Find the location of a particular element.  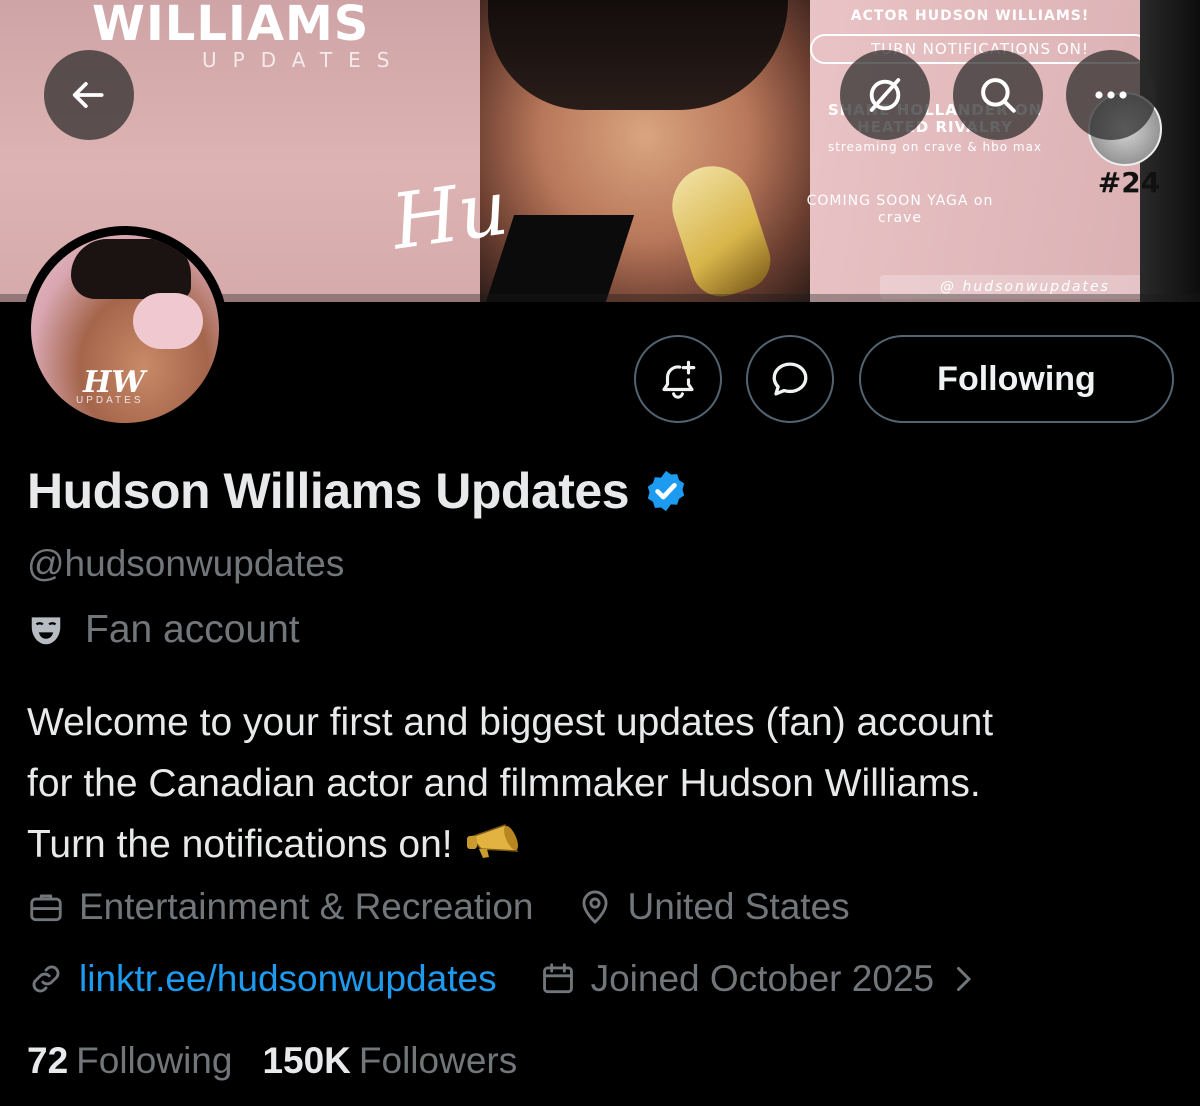

notifications-button is located at coordinates (678, 379).